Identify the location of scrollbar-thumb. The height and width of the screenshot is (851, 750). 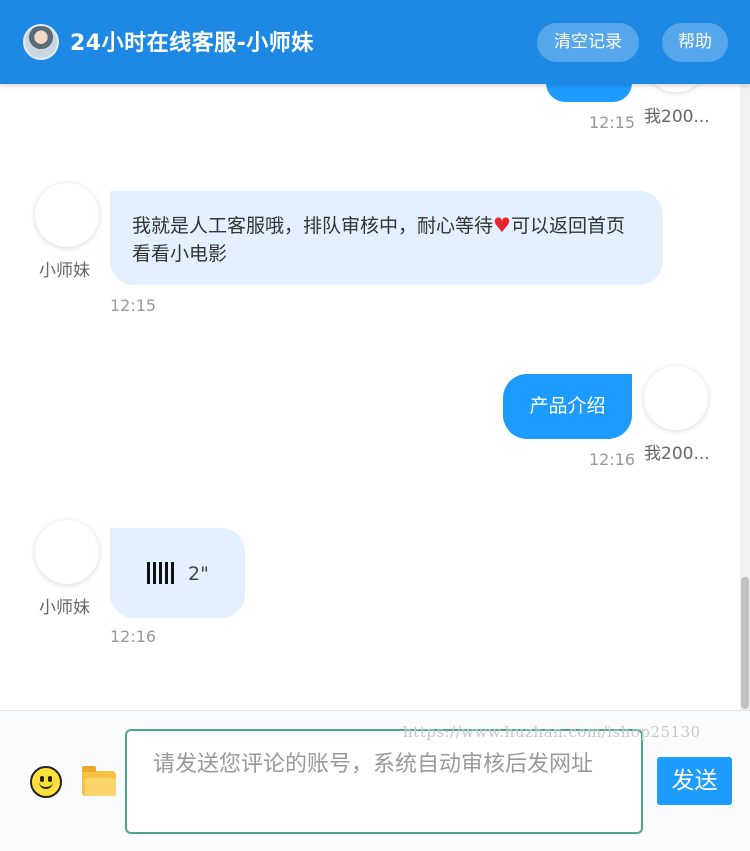
(745, 643).